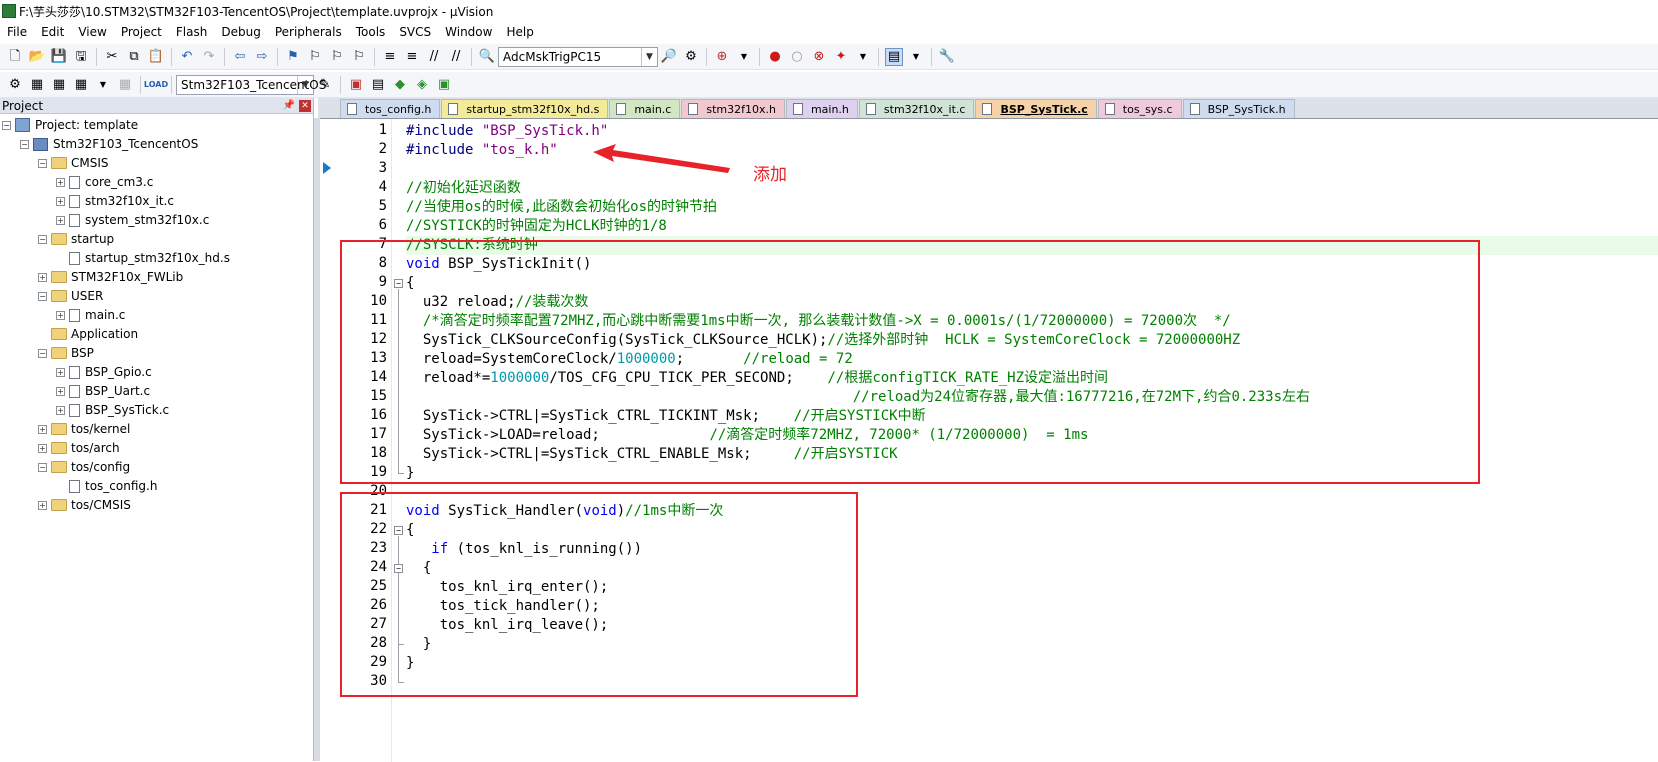 This screenshot has height=762, width=1658. Describe the element at coordinates (1036, 108) in the screenshot. I see `tab-bsp-systick-c: BSP_SysTick.c` at that location.